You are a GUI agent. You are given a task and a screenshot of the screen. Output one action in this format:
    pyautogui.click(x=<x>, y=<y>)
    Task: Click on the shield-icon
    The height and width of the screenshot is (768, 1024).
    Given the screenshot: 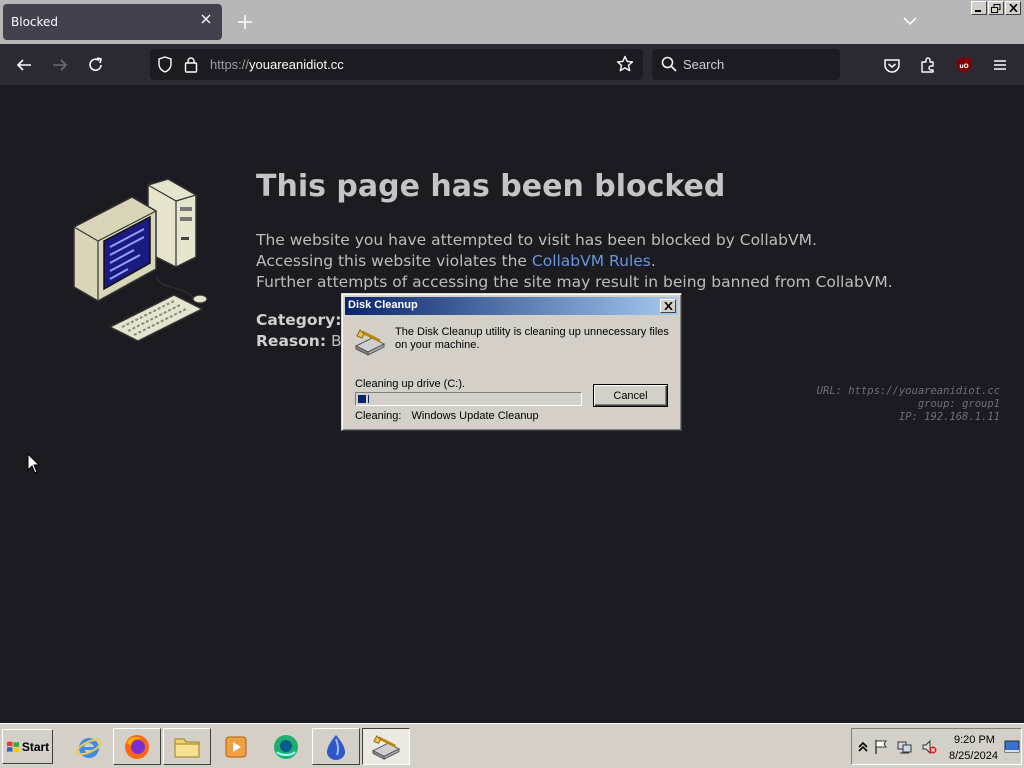 What is the action you would take?
    pyautogui.click(x=165, y=64)
    